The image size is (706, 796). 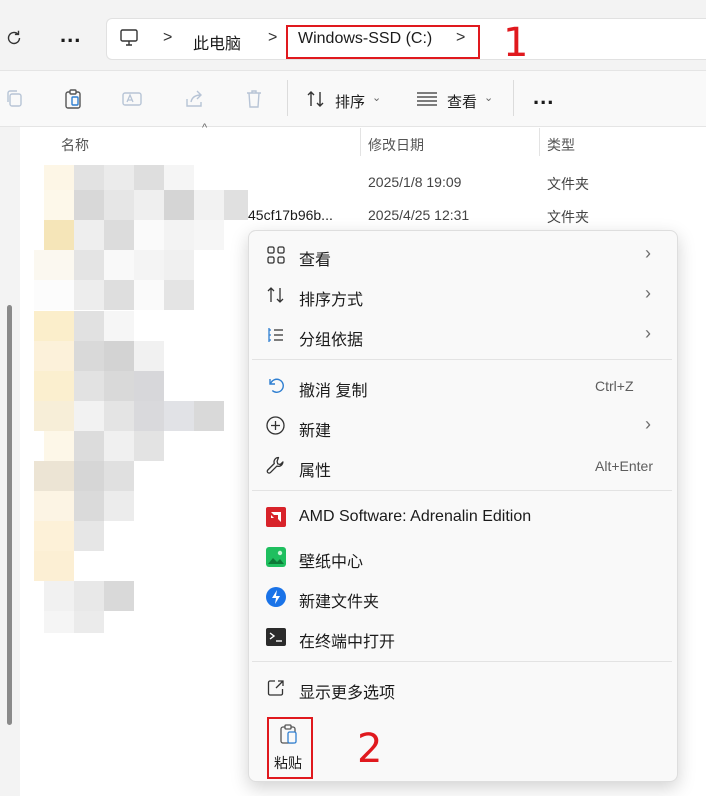 I want to click on delete-icon, so click(x=254, y=99).